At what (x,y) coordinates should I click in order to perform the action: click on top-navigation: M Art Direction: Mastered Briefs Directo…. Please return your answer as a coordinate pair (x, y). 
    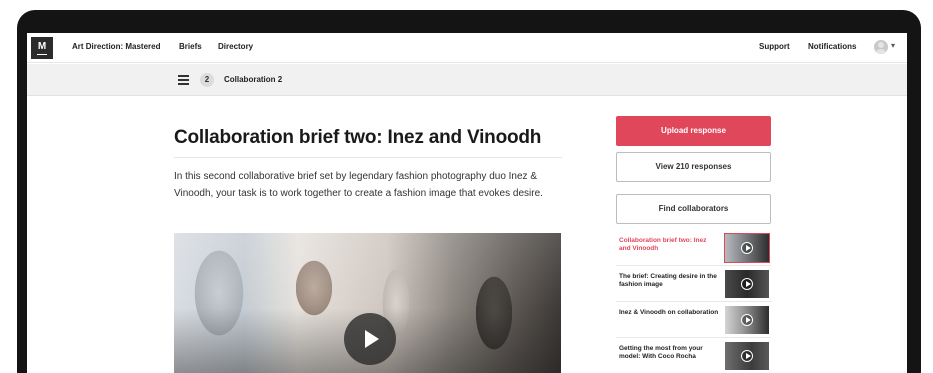
    Looking at the image, I should click on (467, 48).